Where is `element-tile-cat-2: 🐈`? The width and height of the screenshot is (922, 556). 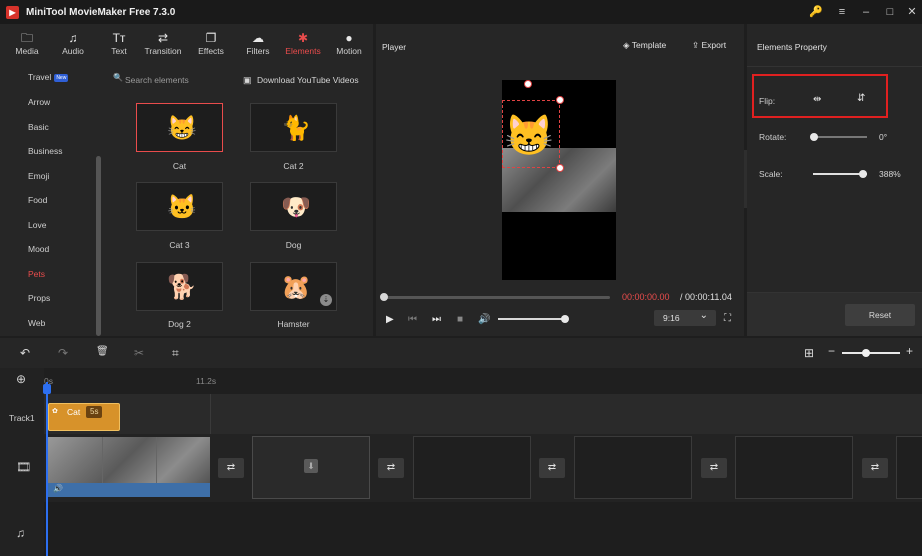 element-tile-cat-2: 🐈 is located at coordinates (293, 127).